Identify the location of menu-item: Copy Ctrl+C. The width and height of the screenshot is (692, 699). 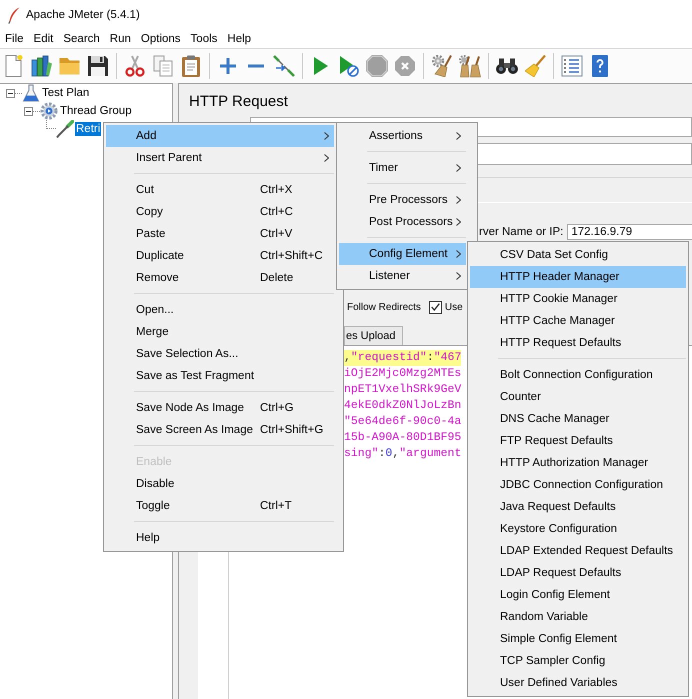
(220, 212).